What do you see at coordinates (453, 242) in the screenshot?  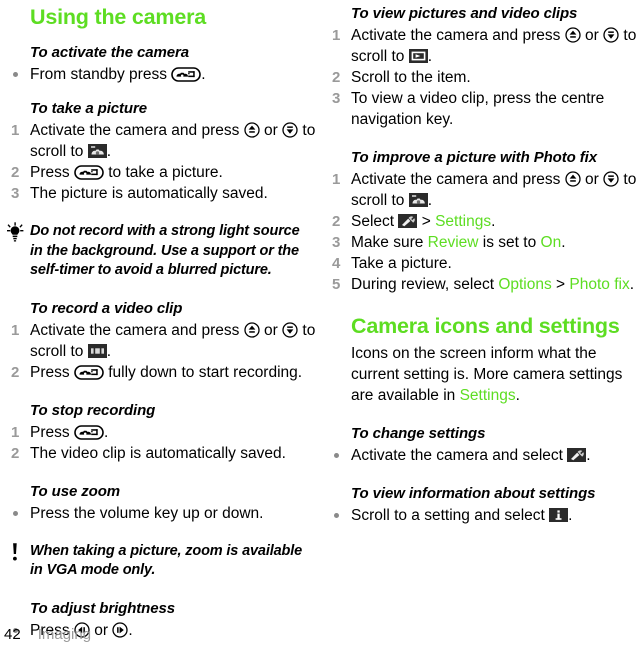 I see `ui-term: Review` at bounding box center [453, 242].